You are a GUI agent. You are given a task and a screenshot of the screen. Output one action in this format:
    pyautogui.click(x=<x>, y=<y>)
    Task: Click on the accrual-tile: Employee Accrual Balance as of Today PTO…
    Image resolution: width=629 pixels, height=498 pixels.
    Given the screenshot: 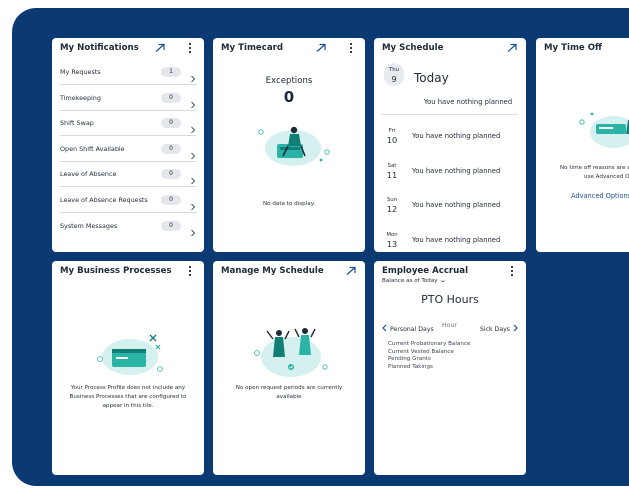 What is the action you would take?
    pyautogui.click(x=450, y=368)
    